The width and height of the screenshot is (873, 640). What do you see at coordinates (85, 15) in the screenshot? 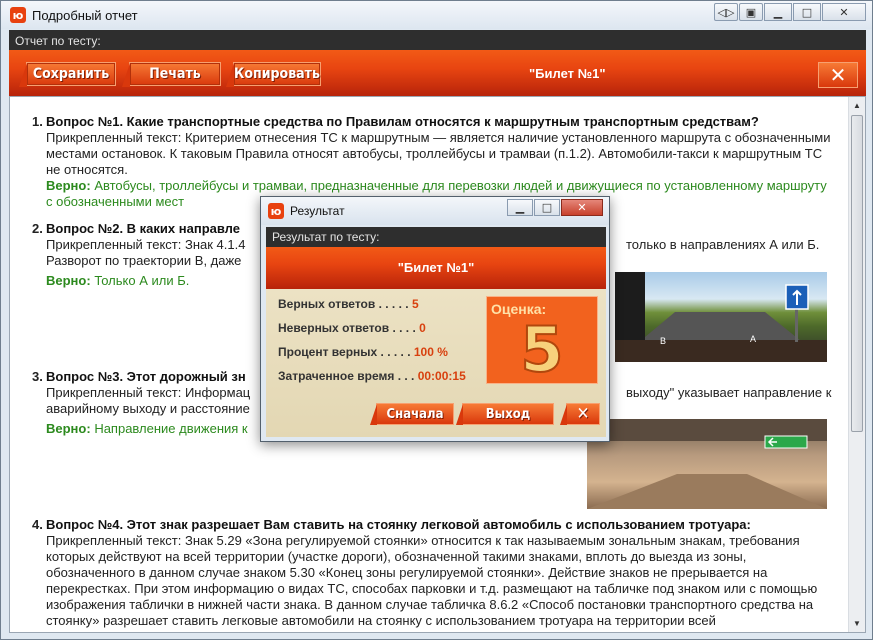
I see `window-title: Подробный отчет` at bounding box center [85, 15].